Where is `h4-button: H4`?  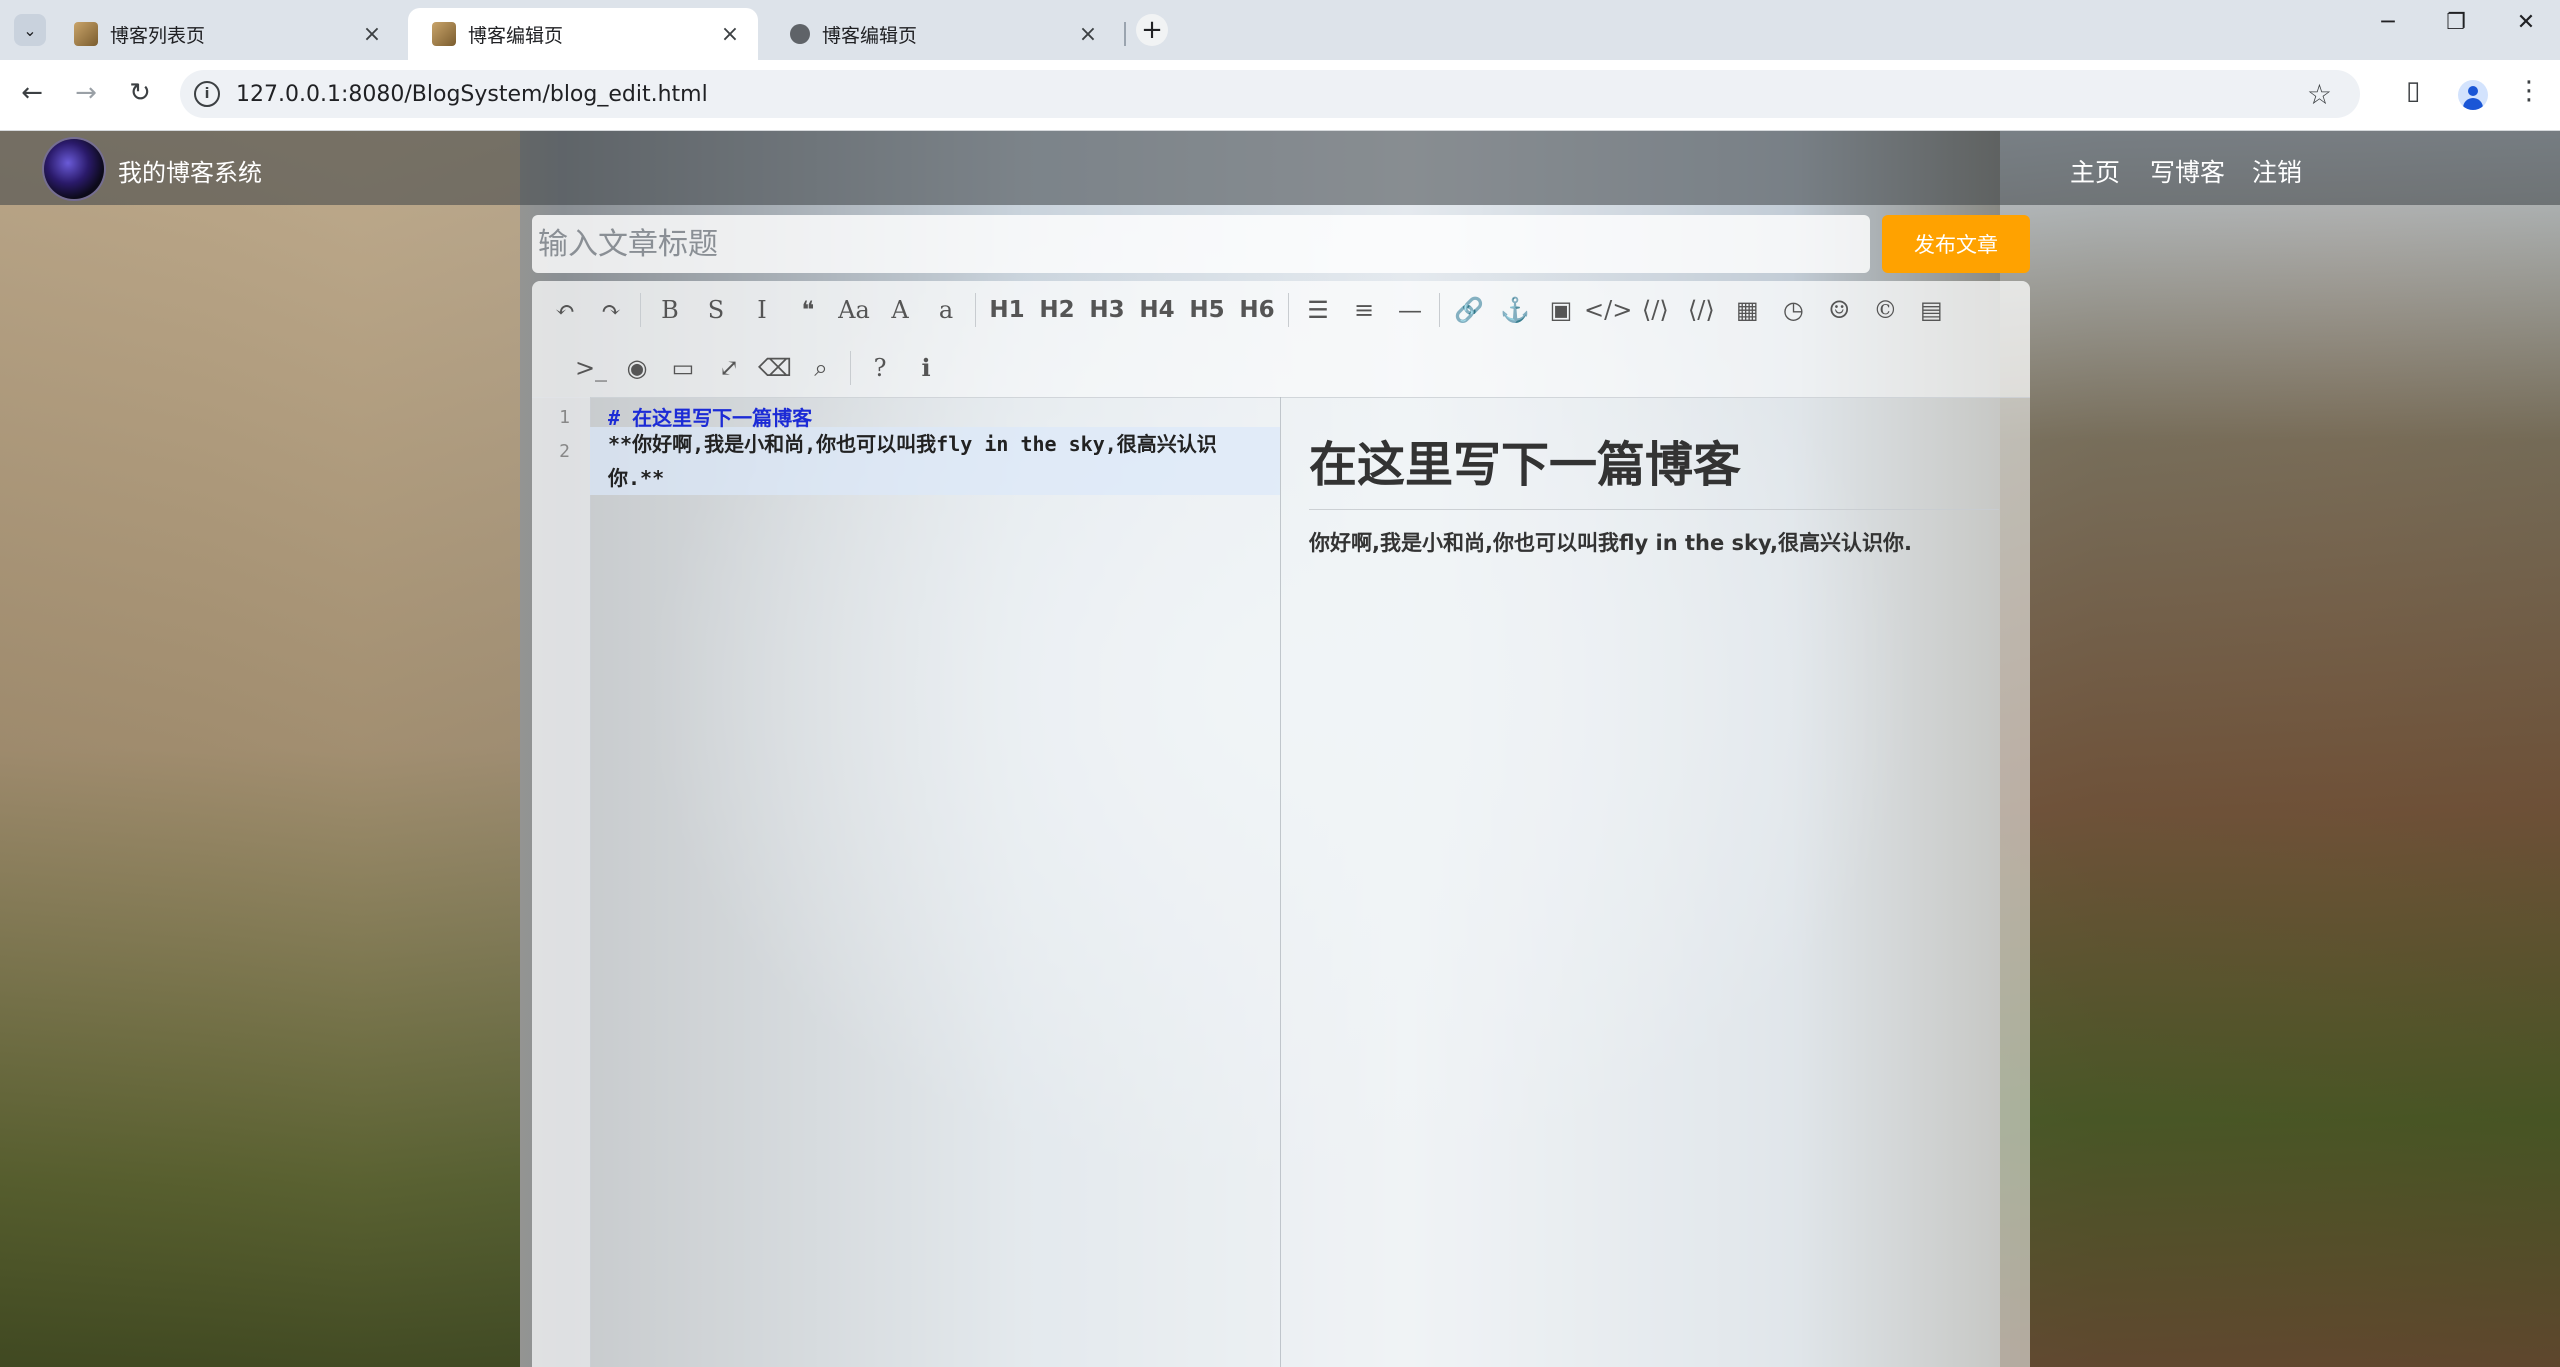
h4-button: H4 is located at coordinates (1157, 310).